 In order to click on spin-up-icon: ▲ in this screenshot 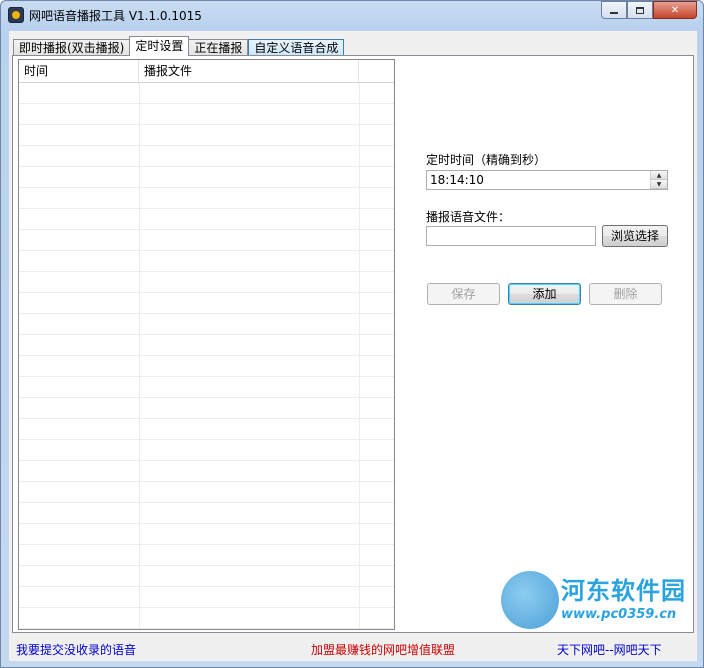, I will do `click(659, 175)`.